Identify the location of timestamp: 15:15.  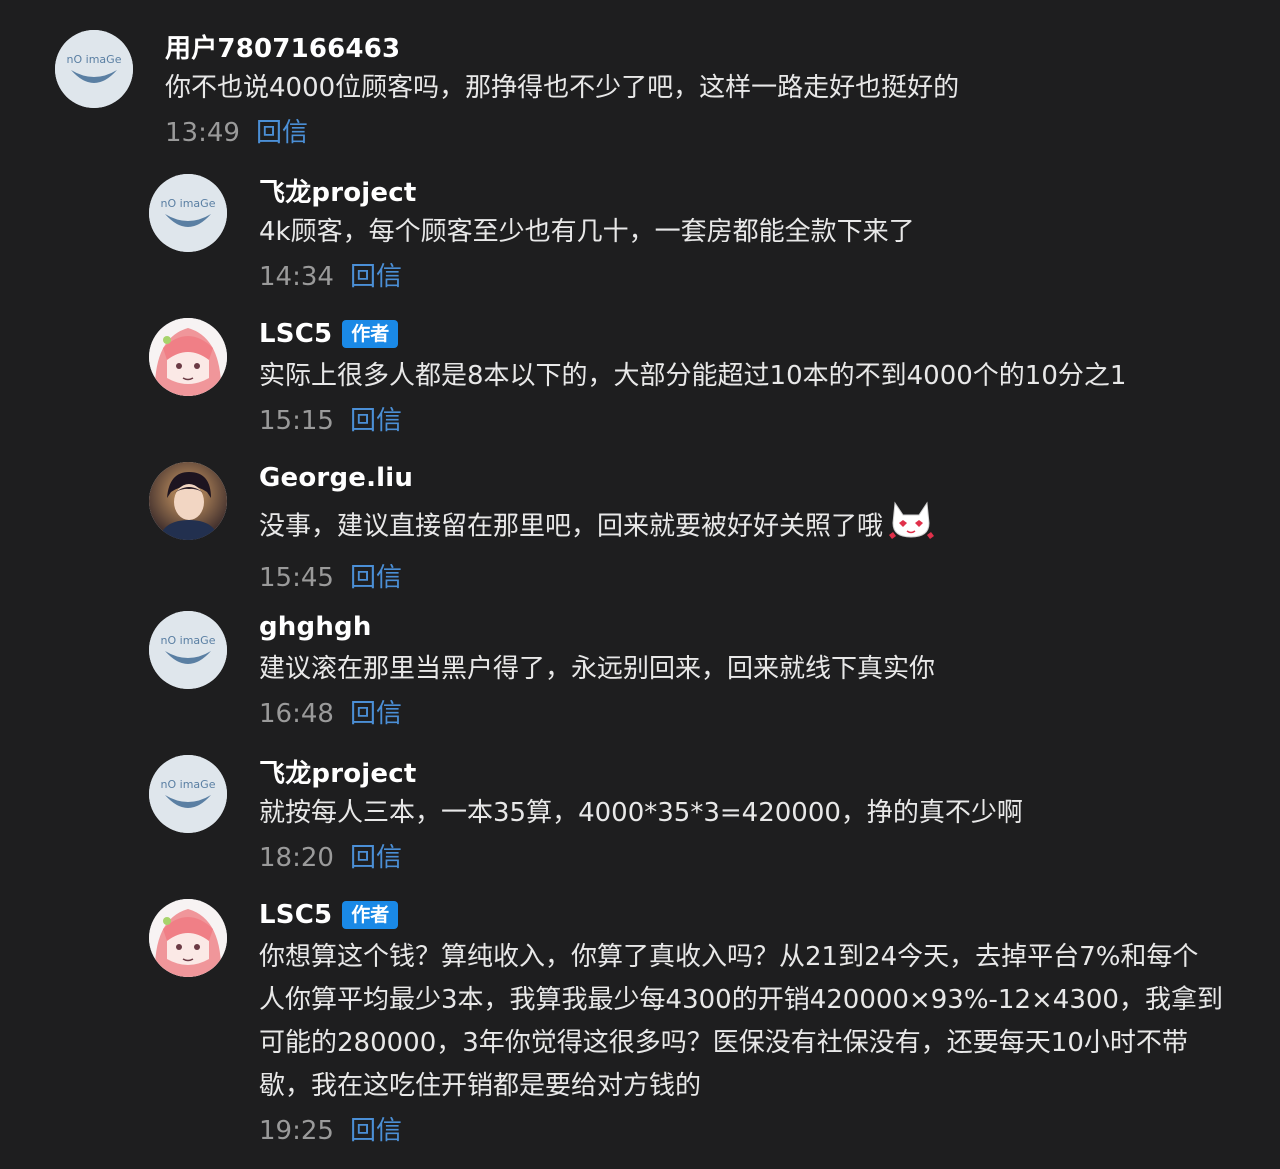
(296, 421).